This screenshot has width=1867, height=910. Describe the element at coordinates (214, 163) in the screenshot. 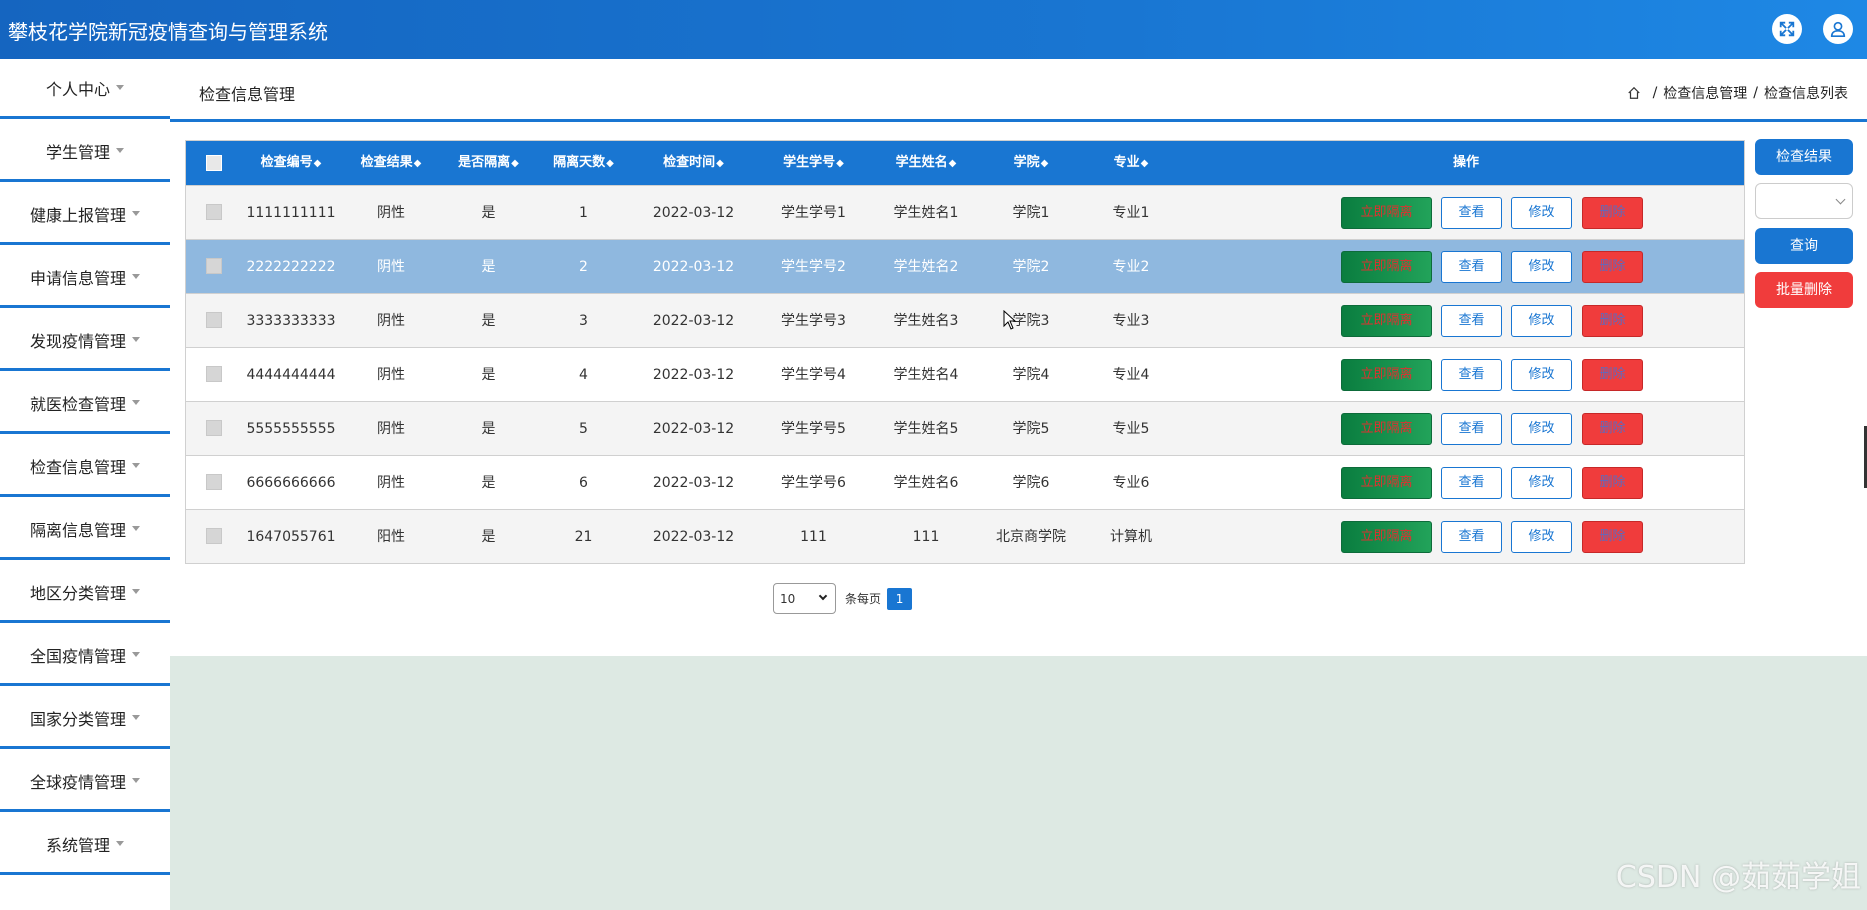

I see `select-all-checkbox` at that location.